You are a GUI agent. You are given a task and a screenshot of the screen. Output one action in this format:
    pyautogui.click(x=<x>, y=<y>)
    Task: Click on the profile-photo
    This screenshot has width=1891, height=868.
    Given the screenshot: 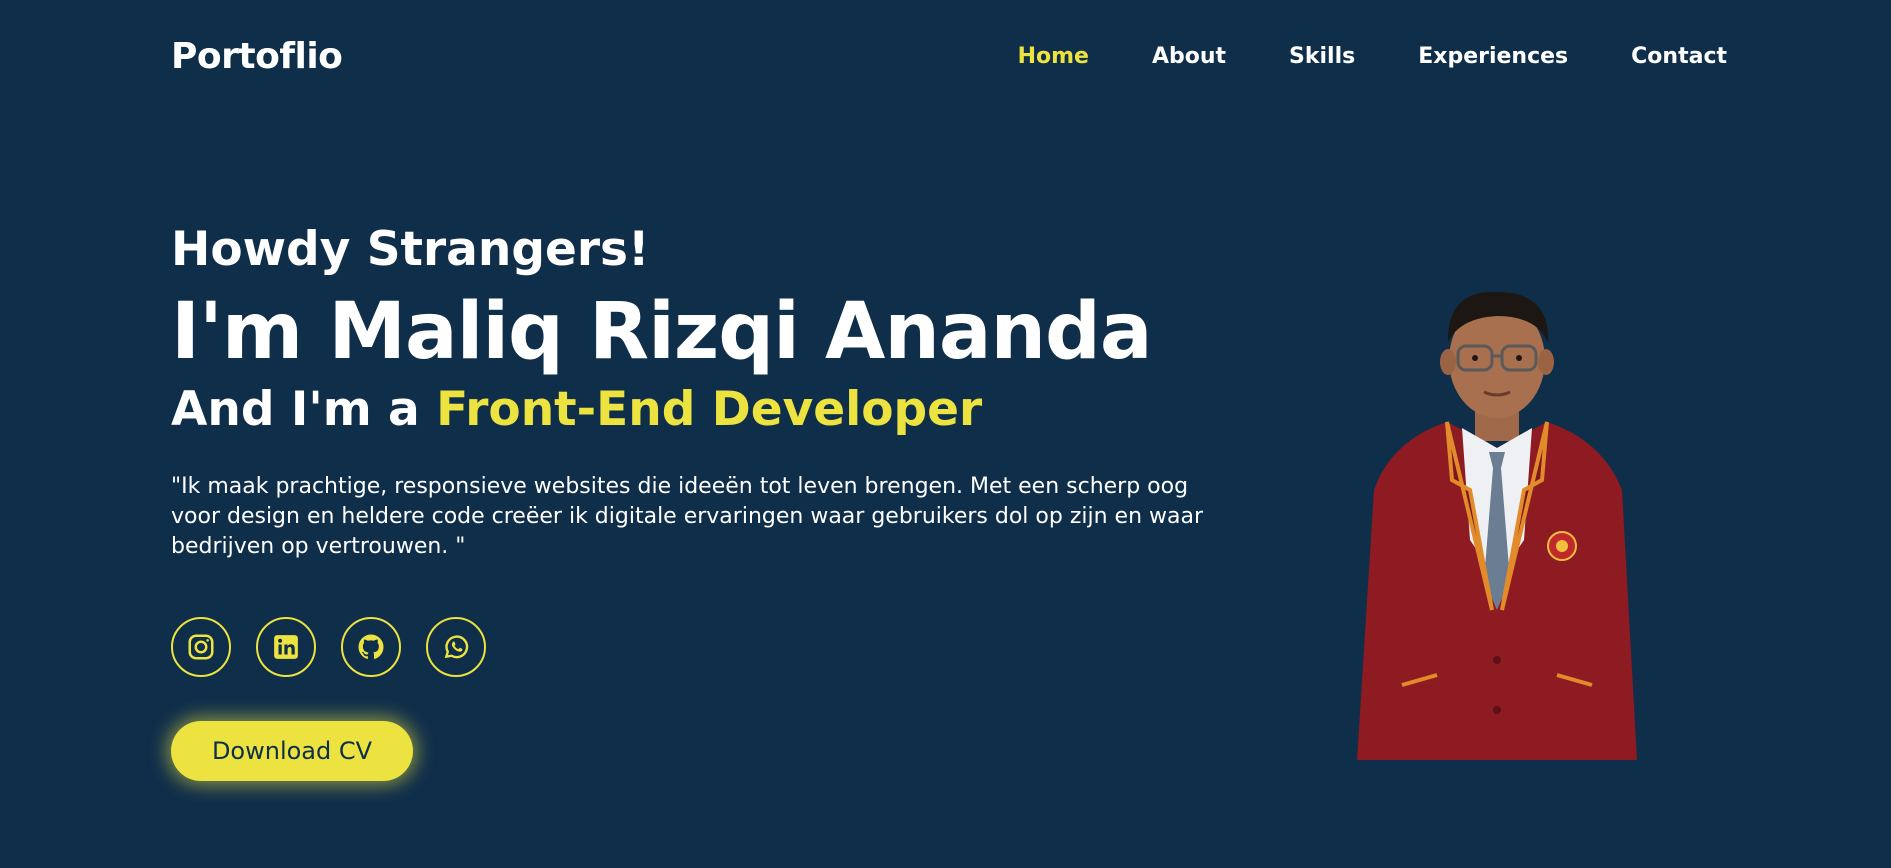 What is the action you would take?
    pyautogui.click(x=1497, y=525)
    